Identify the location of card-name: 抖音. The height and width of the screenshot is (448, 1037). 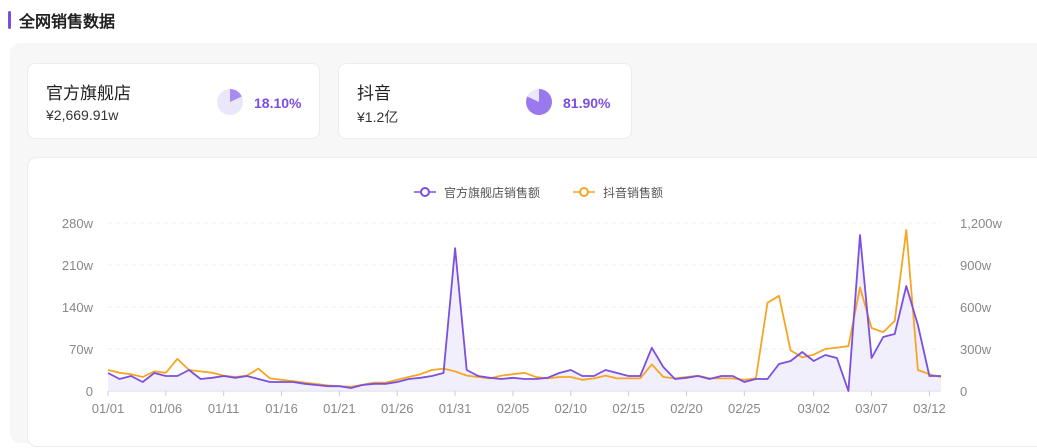
(374, 93).